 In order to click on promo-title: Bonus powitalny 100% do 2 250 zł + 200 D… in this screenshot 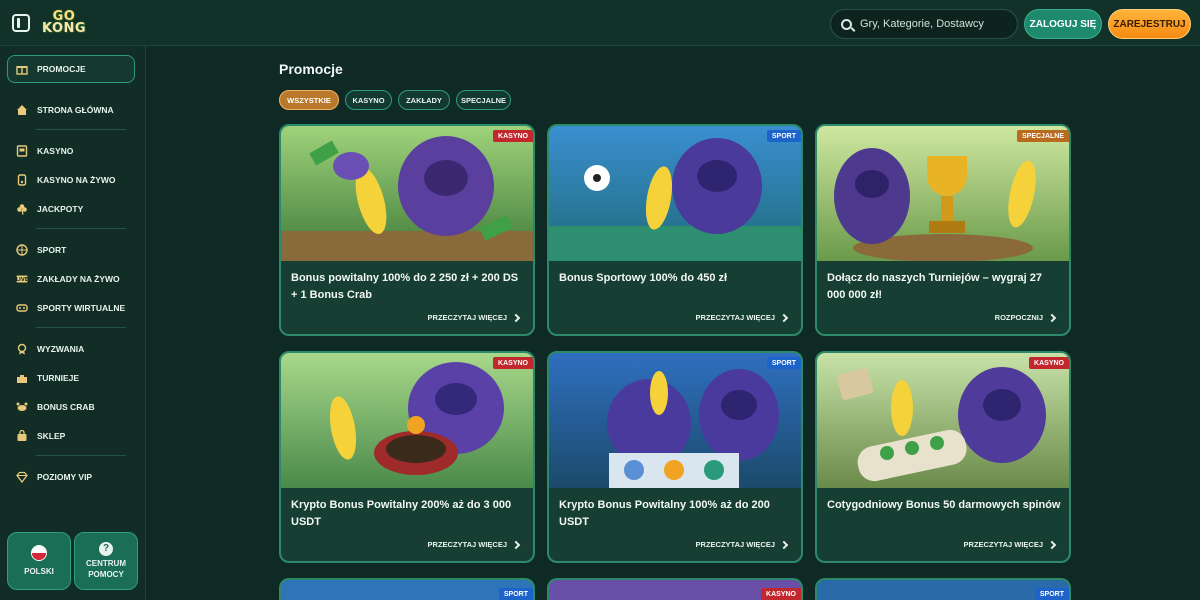, I will do `click(405, 287)`.